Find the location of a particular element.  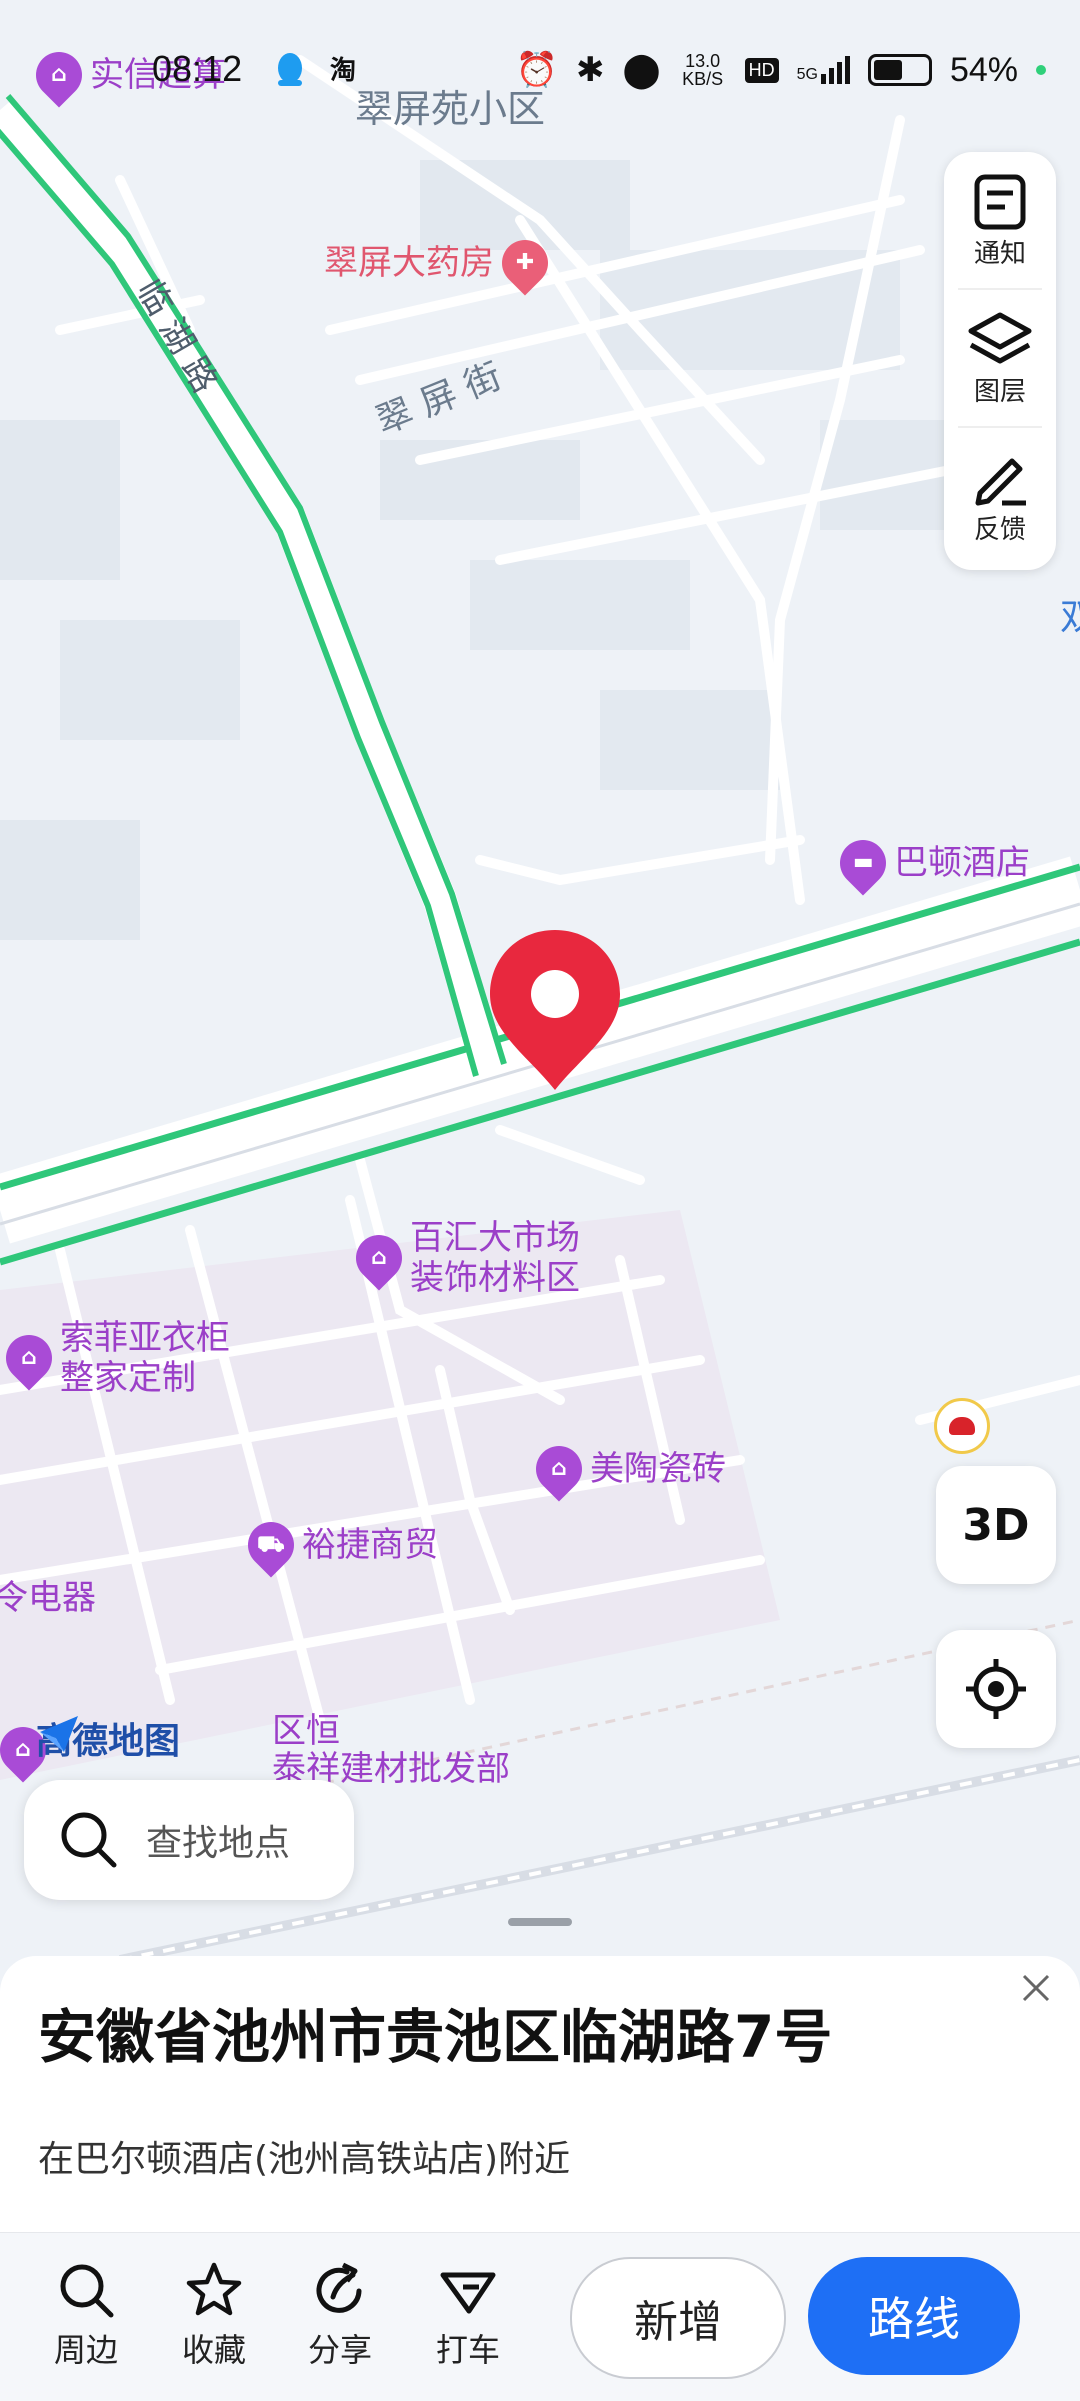

favorite-button: 收藏 is located at coordinates (214, 2316).